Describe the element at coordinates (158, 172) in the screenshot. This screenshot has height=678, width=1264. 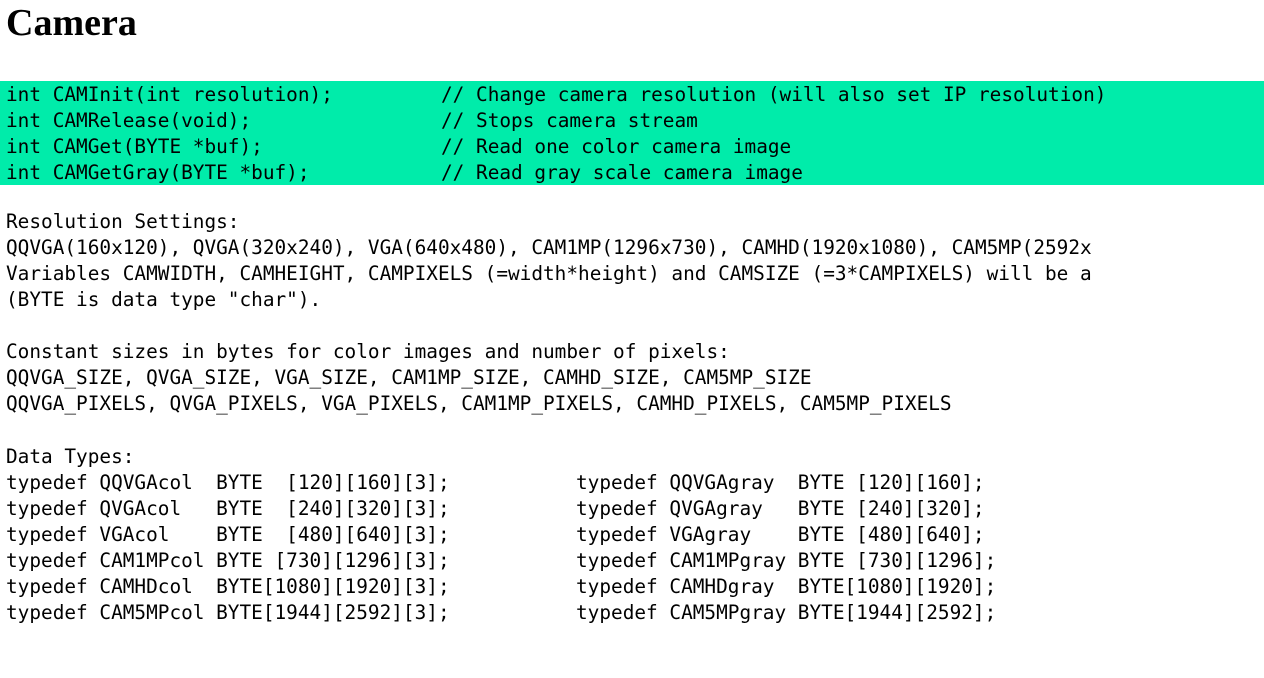
I see `api-signature: int CAMGetGray(BYTE *buf);` at that location.